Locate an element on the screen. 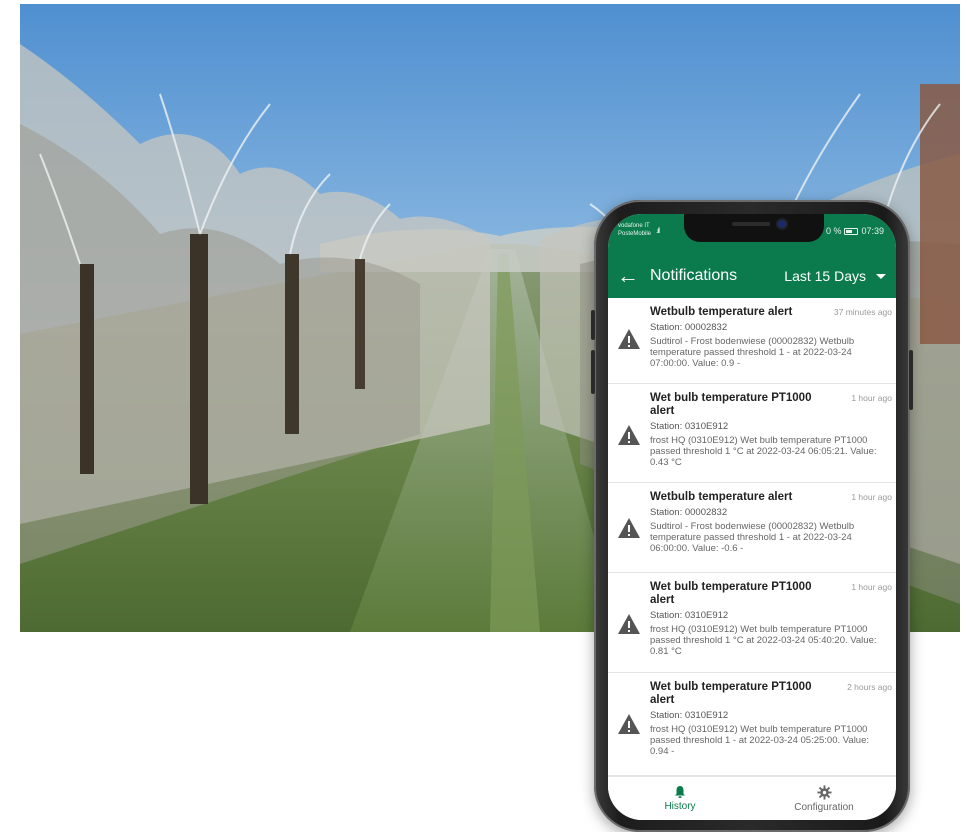 This screenshot has height=832, width=967. tab-configuration-label: Configuration is located at coordinates (824, 807).